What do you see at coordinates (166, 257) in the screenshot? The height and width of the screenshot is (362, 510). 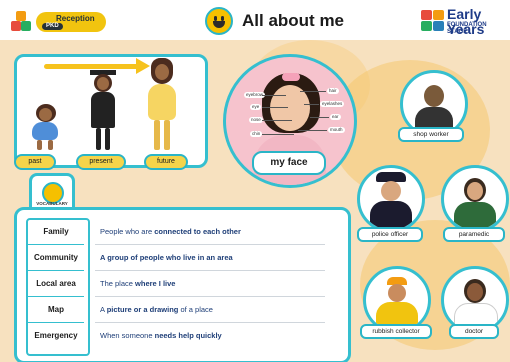 I see `vocab-definition-community: A group of people who live in an area` at bounding box center [166, 257].